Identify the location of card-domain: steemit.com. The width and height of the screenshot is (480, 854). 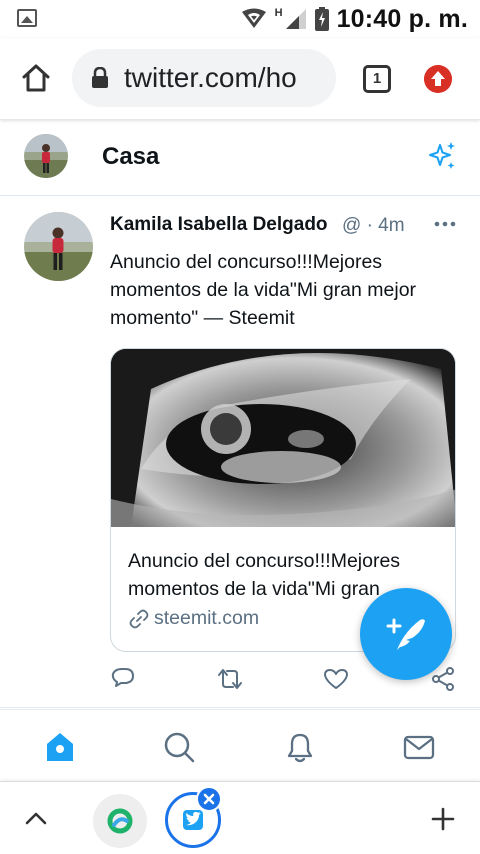
(194, 618).